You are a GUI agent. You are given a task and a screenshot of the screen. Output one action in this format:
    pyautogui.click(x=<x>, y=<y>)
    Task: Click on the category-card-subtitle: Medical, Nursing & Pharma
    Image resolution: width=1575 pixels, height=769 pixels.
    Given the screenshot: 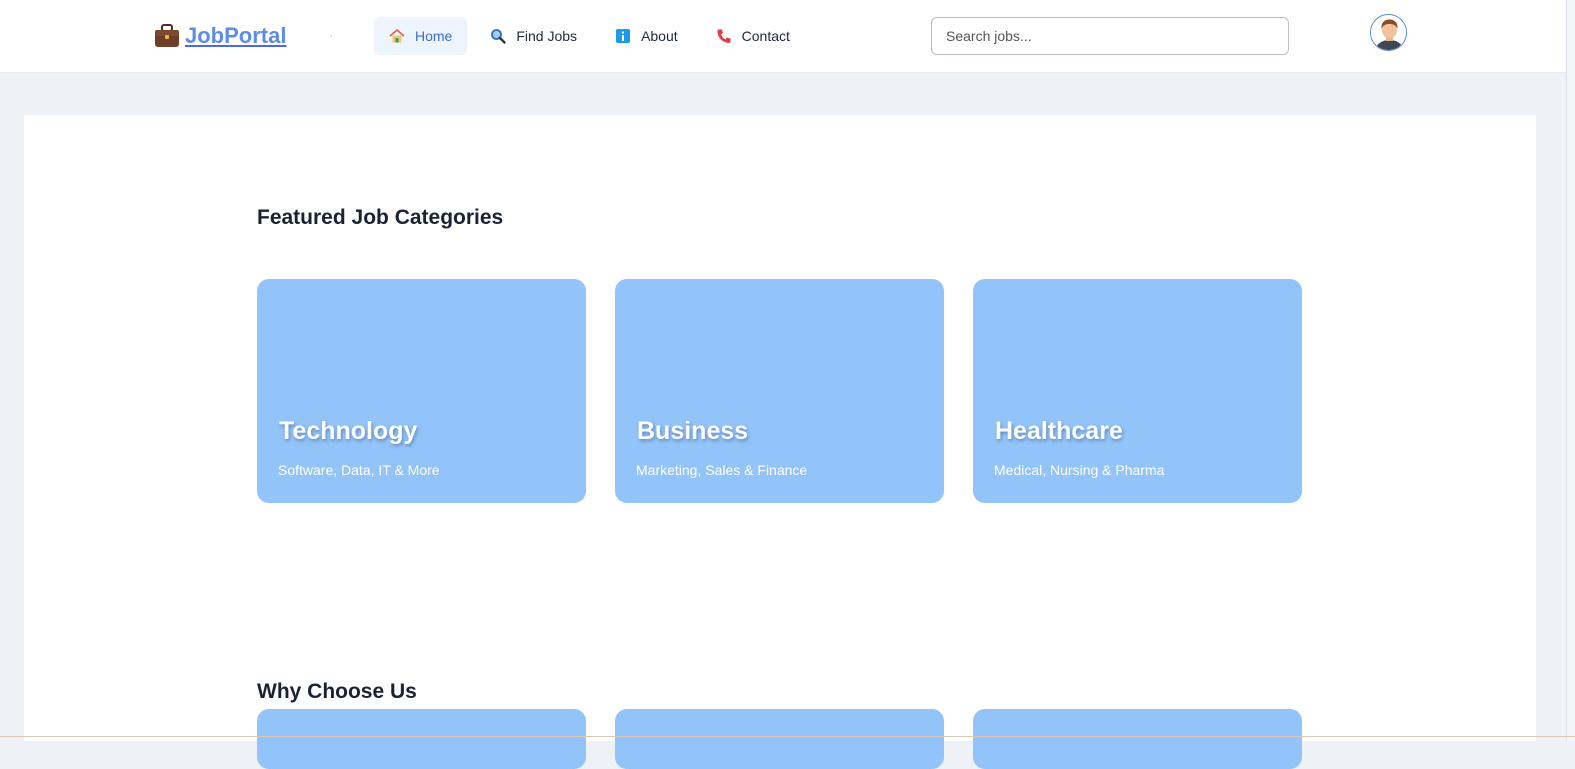 What is the action you would take?
    pyautogui.click(x=1079, y=470)
    